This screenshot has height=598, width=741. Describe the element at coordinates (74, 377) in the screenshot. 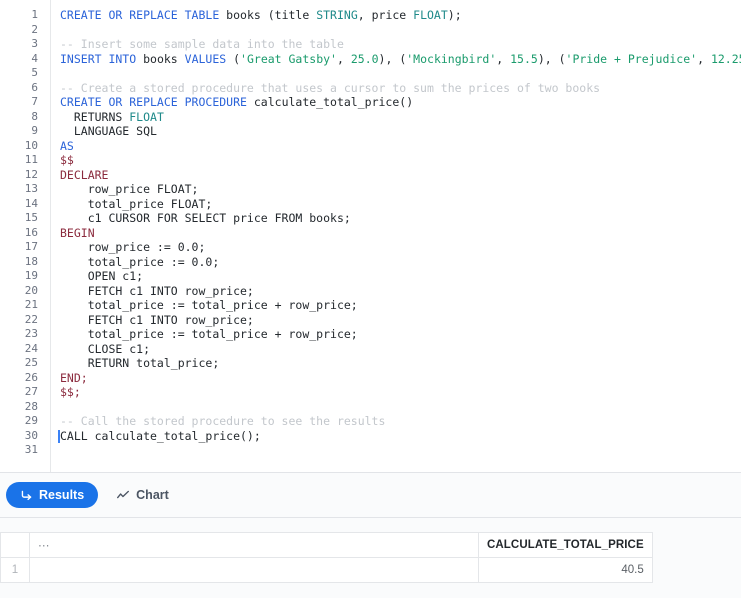

I see `code-token: END;` at that location.